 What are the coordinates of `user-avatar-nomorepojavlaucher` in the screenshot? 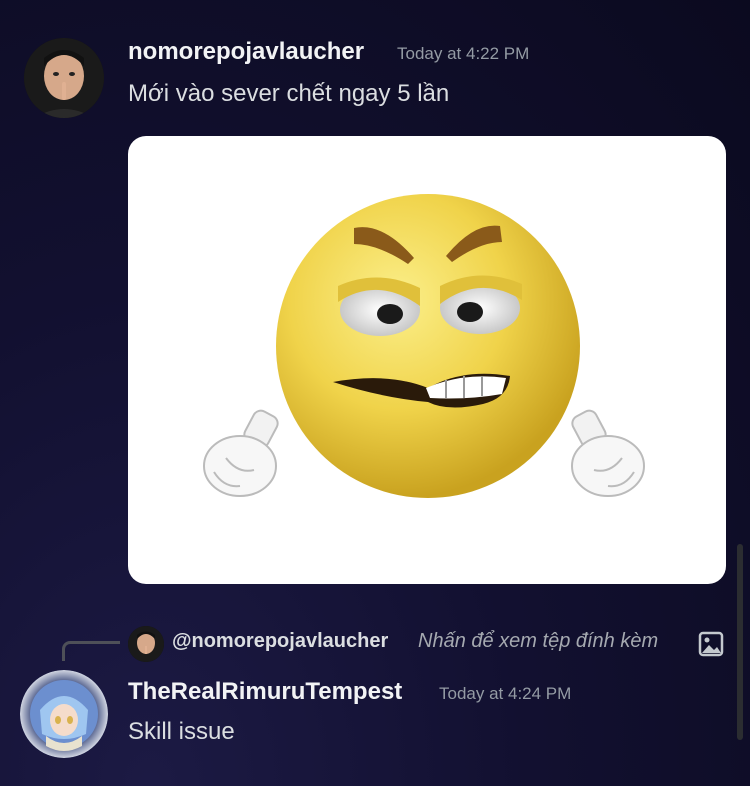 It's located at (64, 78).